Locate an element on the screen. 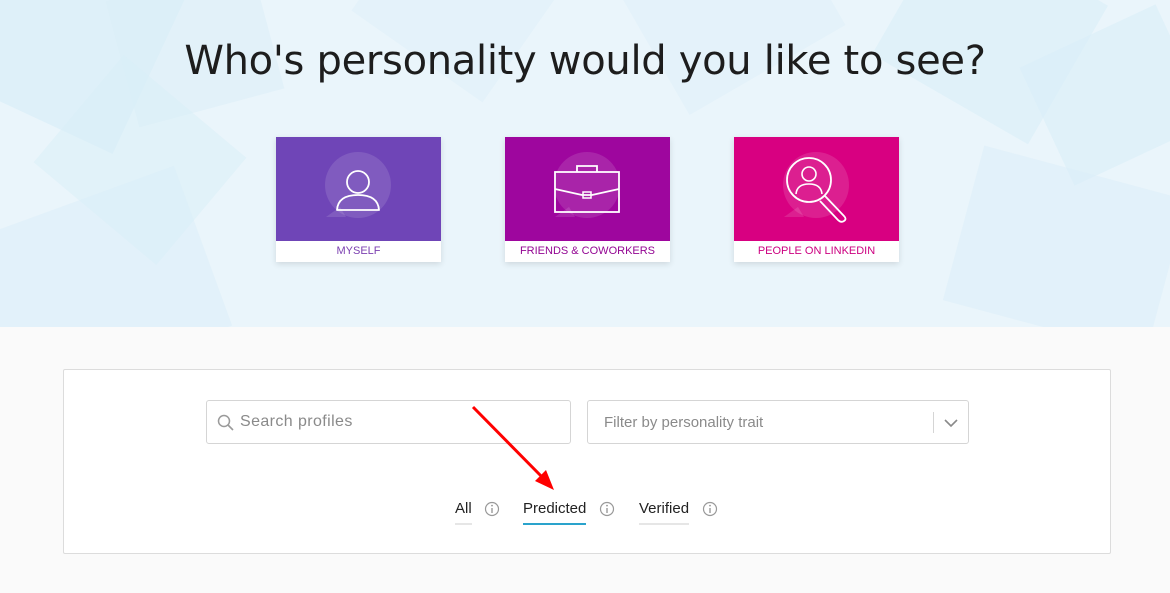 Image resolution: width=1170 pixels, height=593 pixels. search-input is located at coordinates (400, 422).